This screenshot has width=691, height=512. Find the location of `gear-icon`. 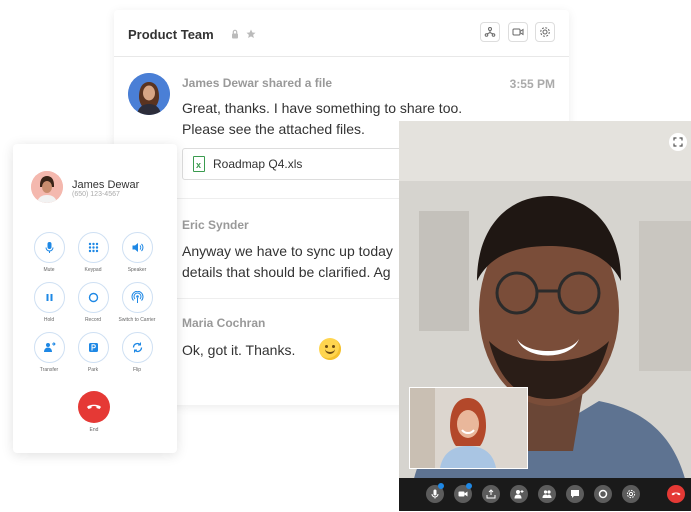

gear-icon is located at coordinates (545, 32).